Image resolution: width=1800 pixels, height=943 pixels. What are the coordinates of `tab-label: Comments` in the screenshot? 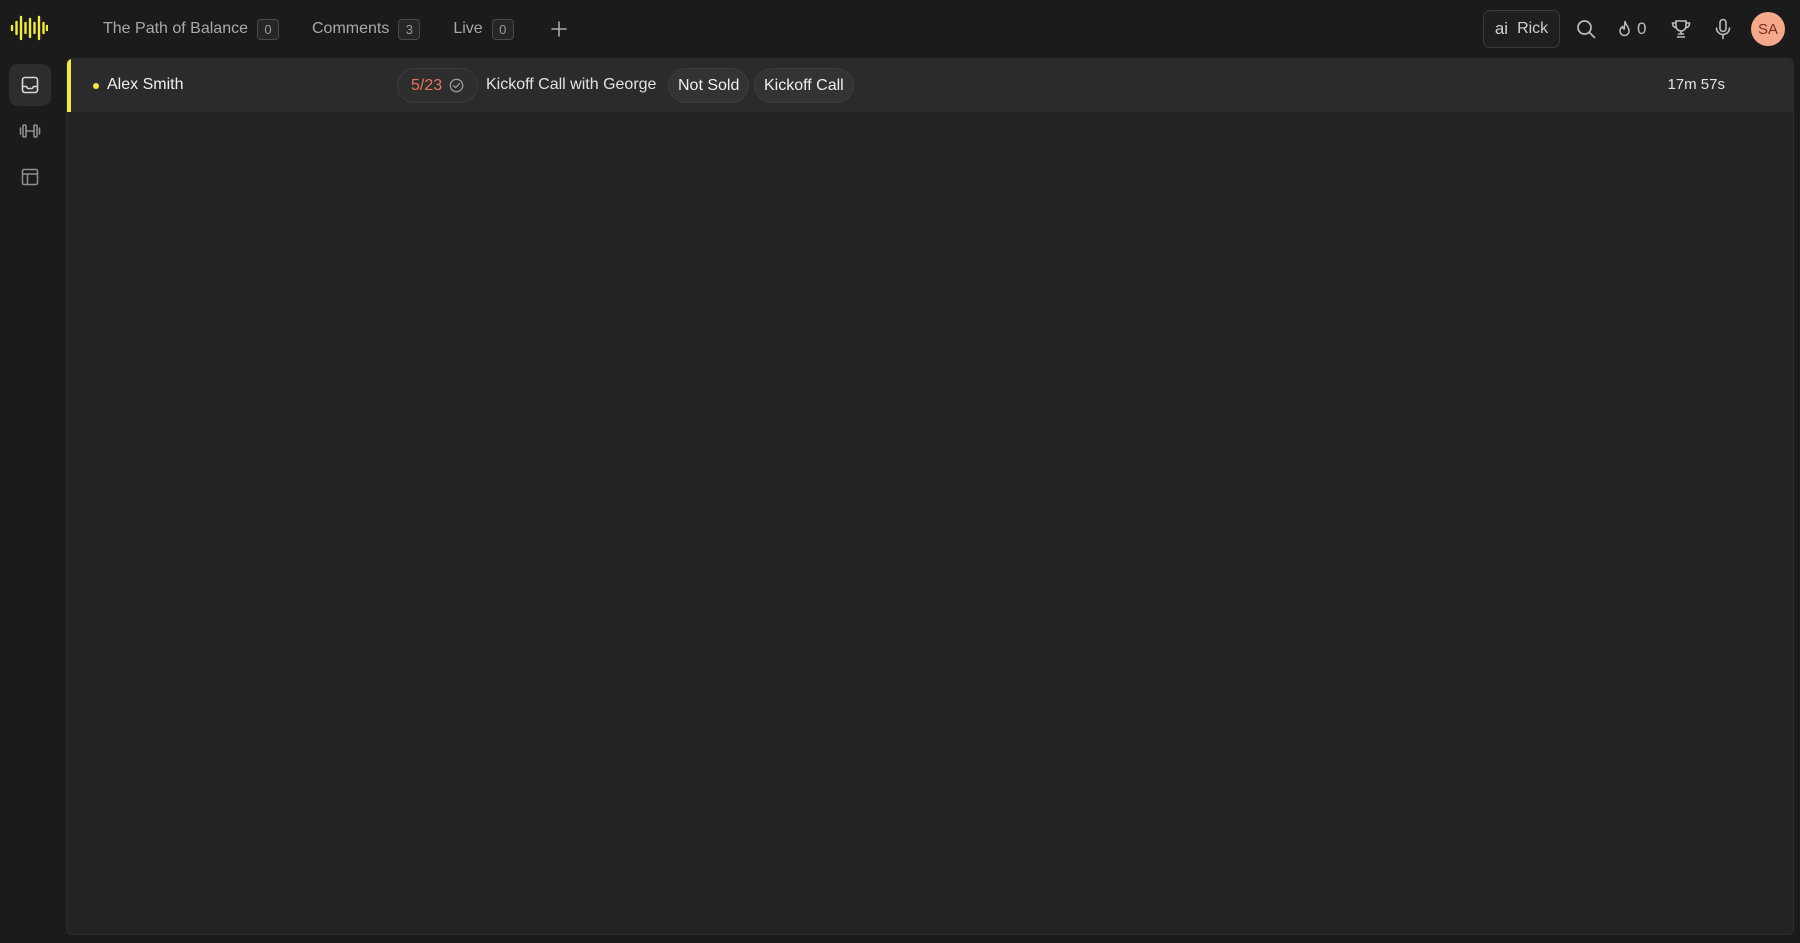 It's located at (350, 28).